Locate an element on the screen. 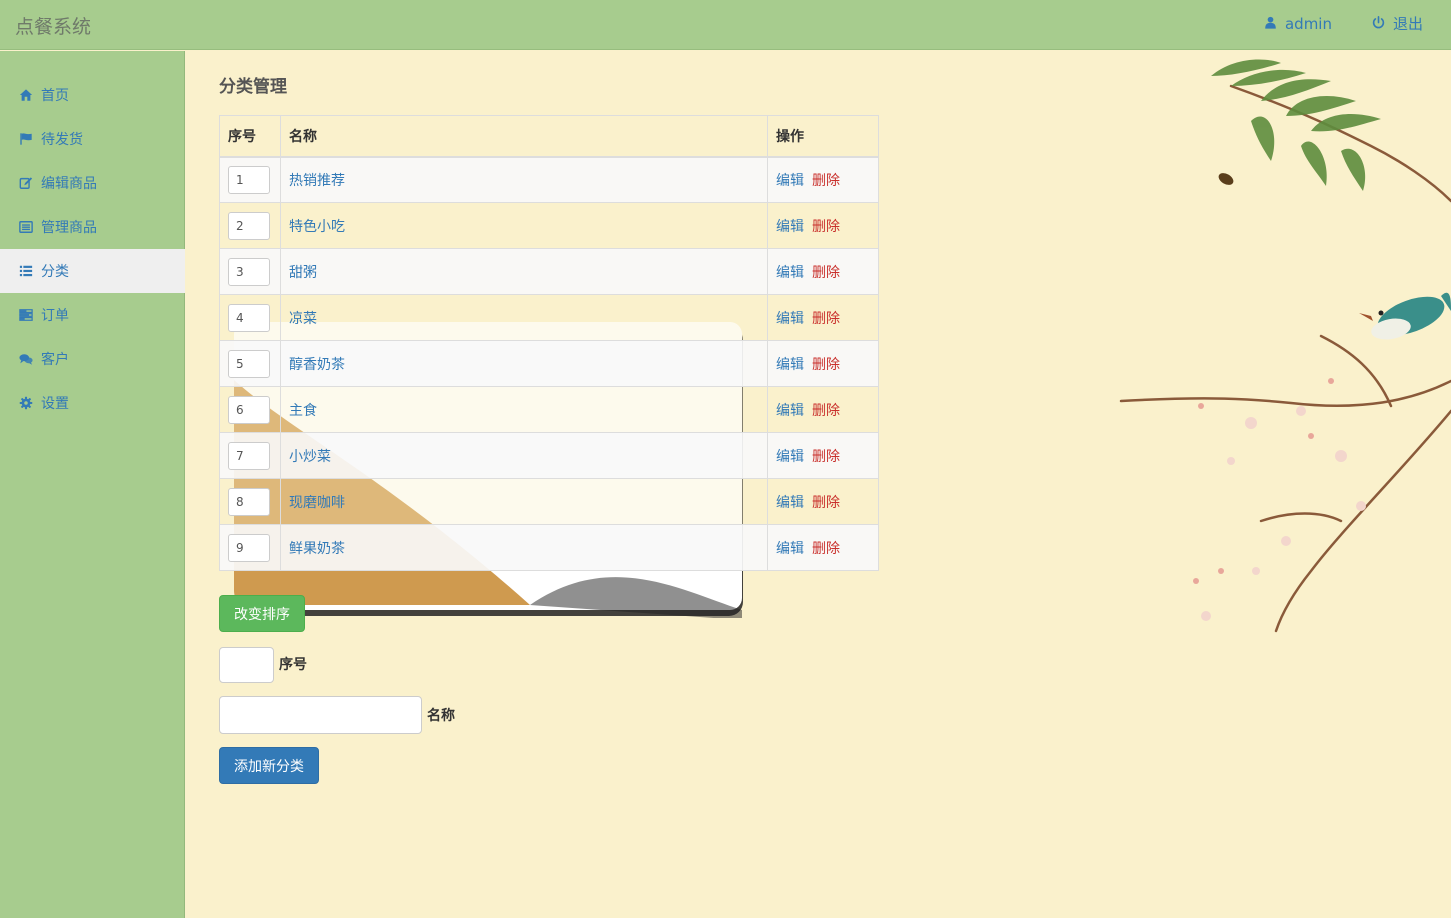  order-field-label: 序号 is located at coordinates (293, 665).